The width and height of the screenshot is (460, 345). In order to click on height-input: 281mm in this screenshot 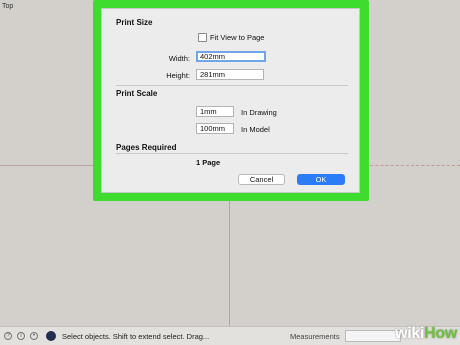, I will do `click(230, 74)`.